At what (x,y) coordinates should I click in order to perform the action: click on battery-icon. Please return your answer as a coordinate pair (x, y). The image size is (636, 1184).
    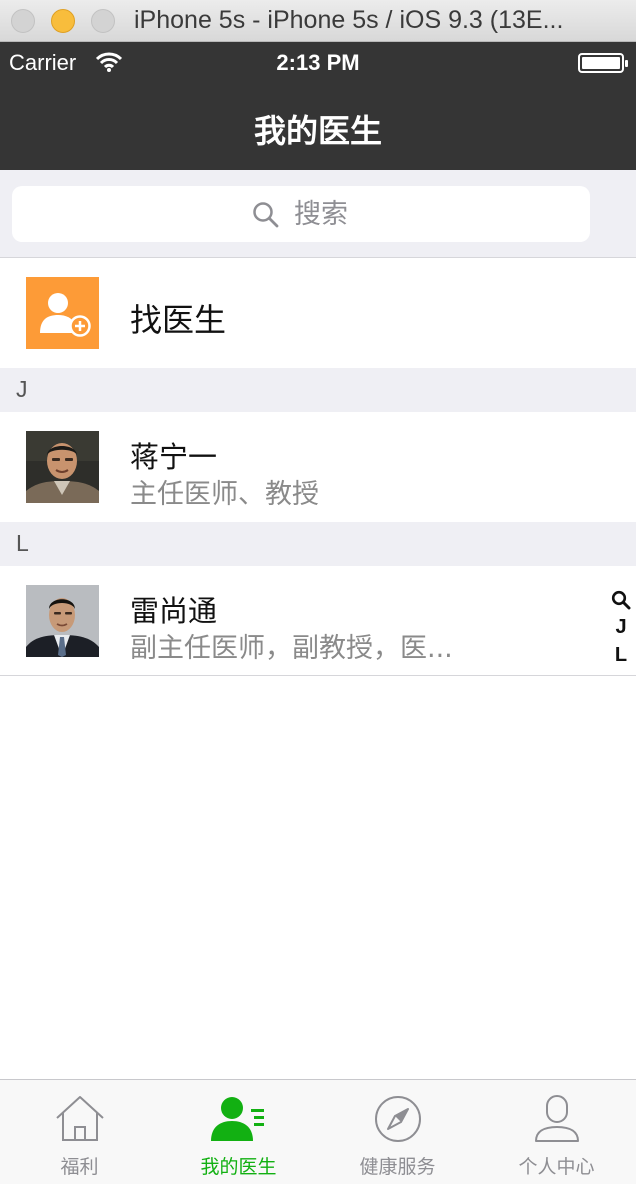
    Looking at the image, I should click on (603, 63).